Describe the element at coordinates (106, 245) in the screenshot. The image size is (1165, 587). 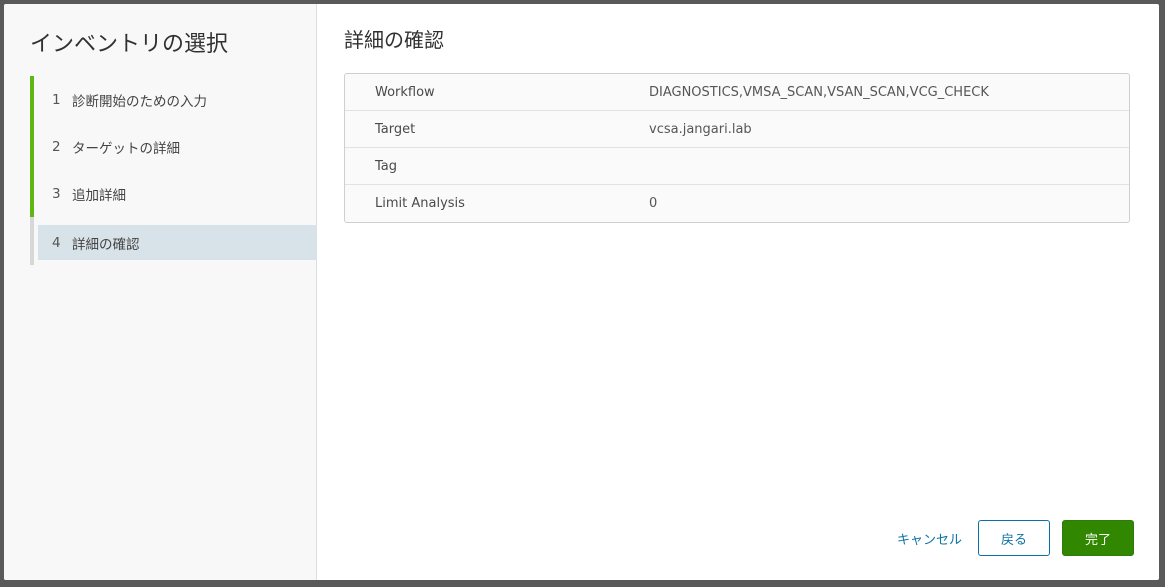
I see `step-label: 詳細の確認` at that location.